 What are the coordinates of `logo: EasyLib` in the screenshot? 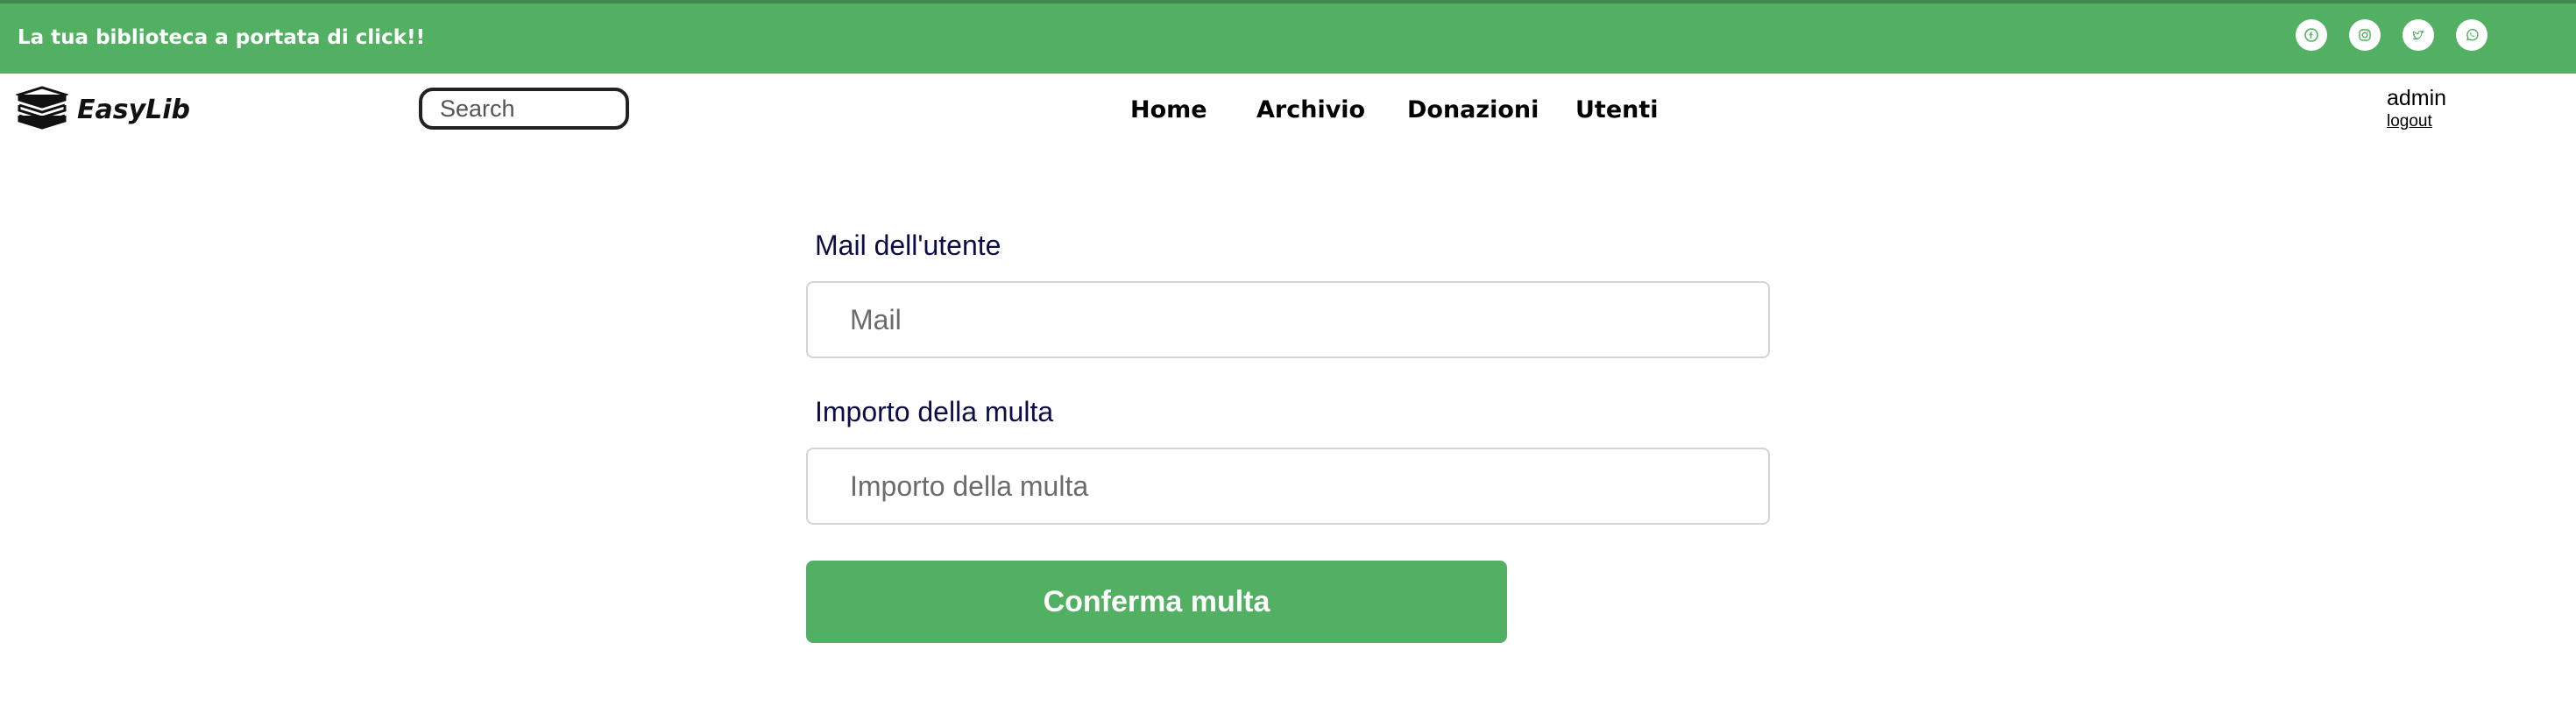 It's located at (102, 110).